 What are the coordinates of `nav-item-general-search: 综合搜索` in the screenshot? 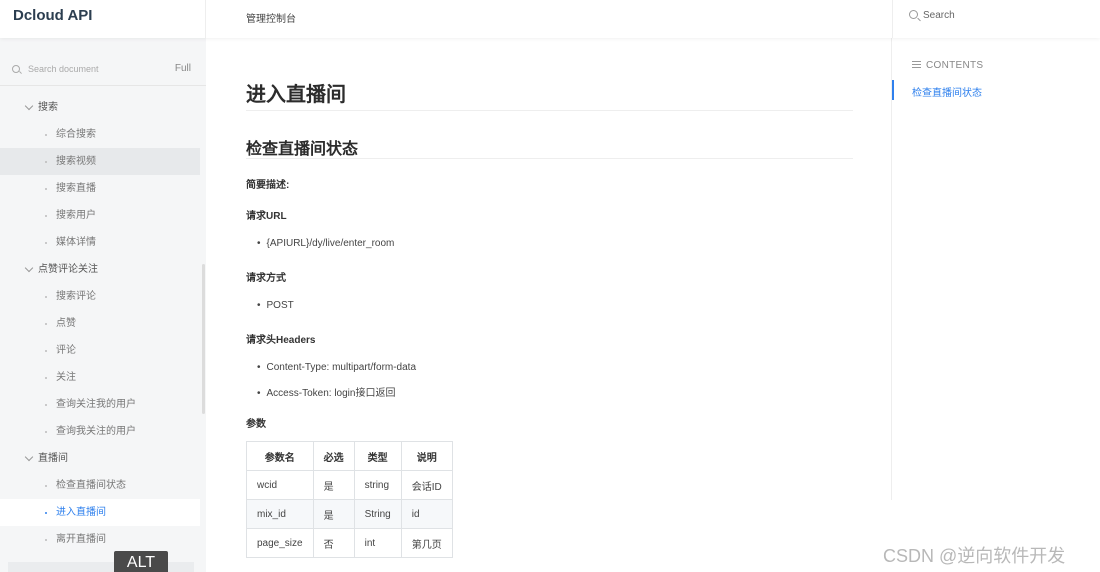 It's located at (103, 134).